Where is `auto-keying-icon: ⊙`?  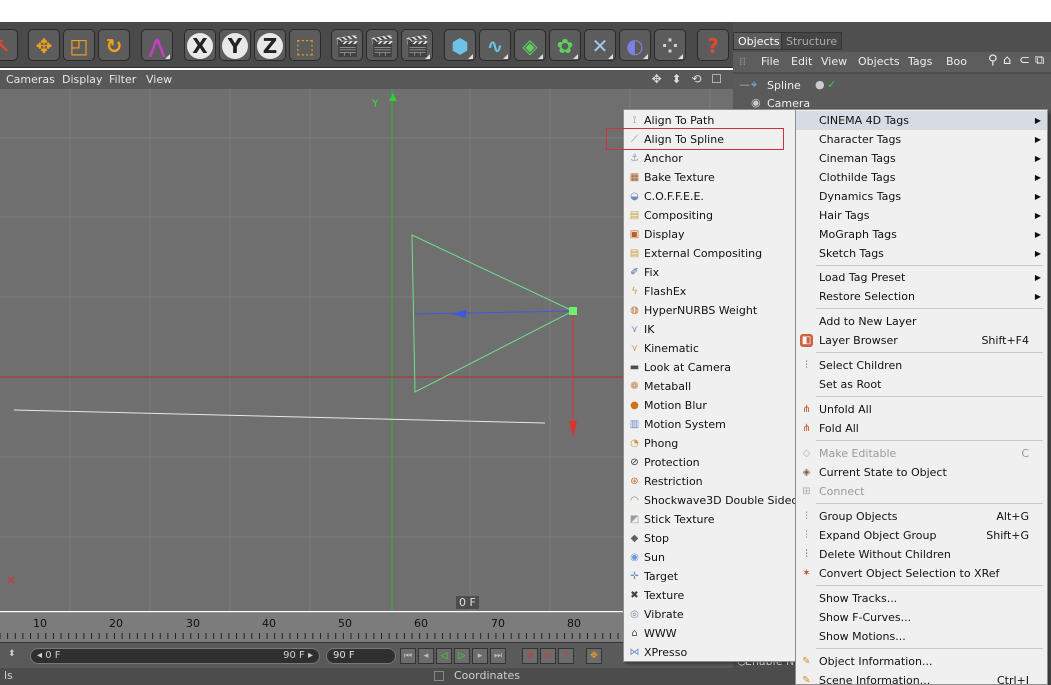
auto-keying-icon: ⊙ is located at coordinates (548, 656).